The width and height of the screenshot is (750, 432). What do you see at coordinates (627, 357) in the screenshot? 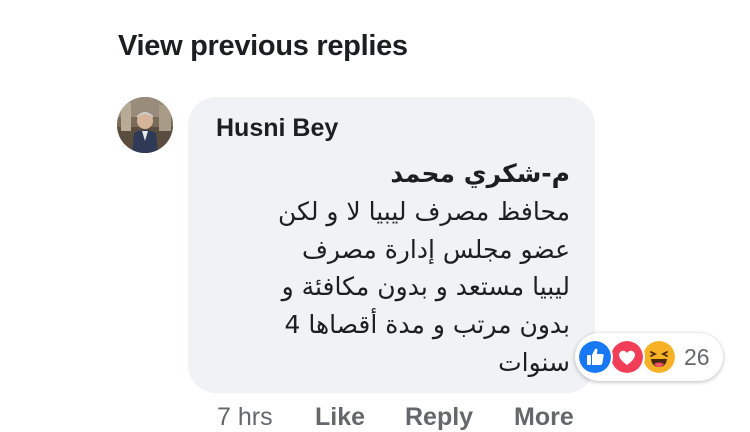
I see `love-reaction-icon` at bounding box center [627, 357].